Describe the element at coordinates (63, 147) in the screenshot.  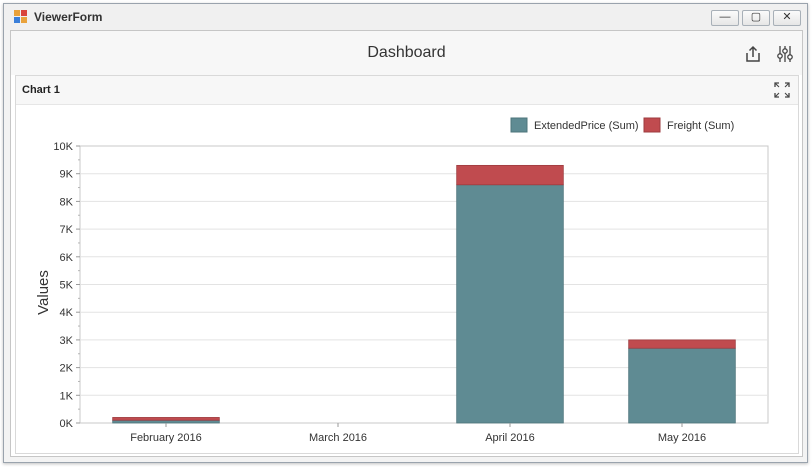
I see `y-tick-label: 10K` at that location.